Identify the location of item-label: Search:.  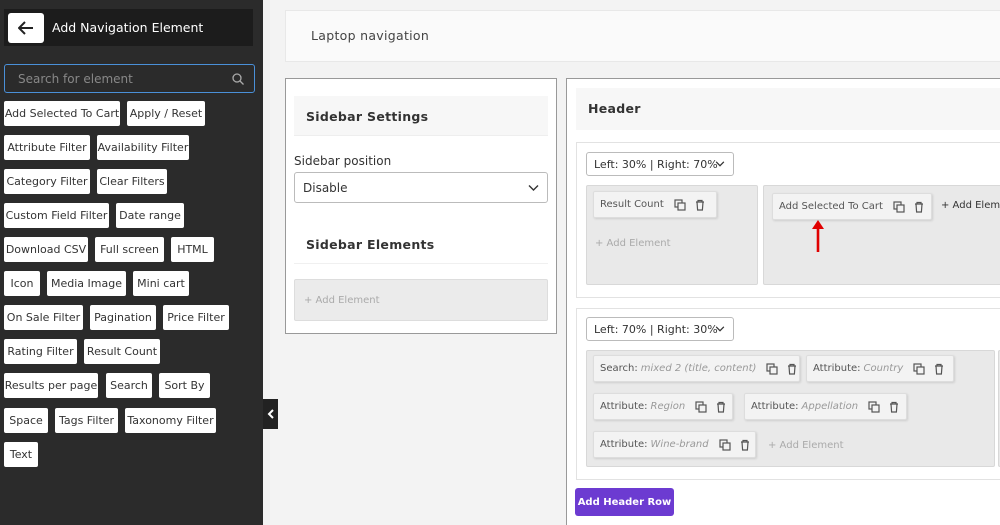
(619, 368).